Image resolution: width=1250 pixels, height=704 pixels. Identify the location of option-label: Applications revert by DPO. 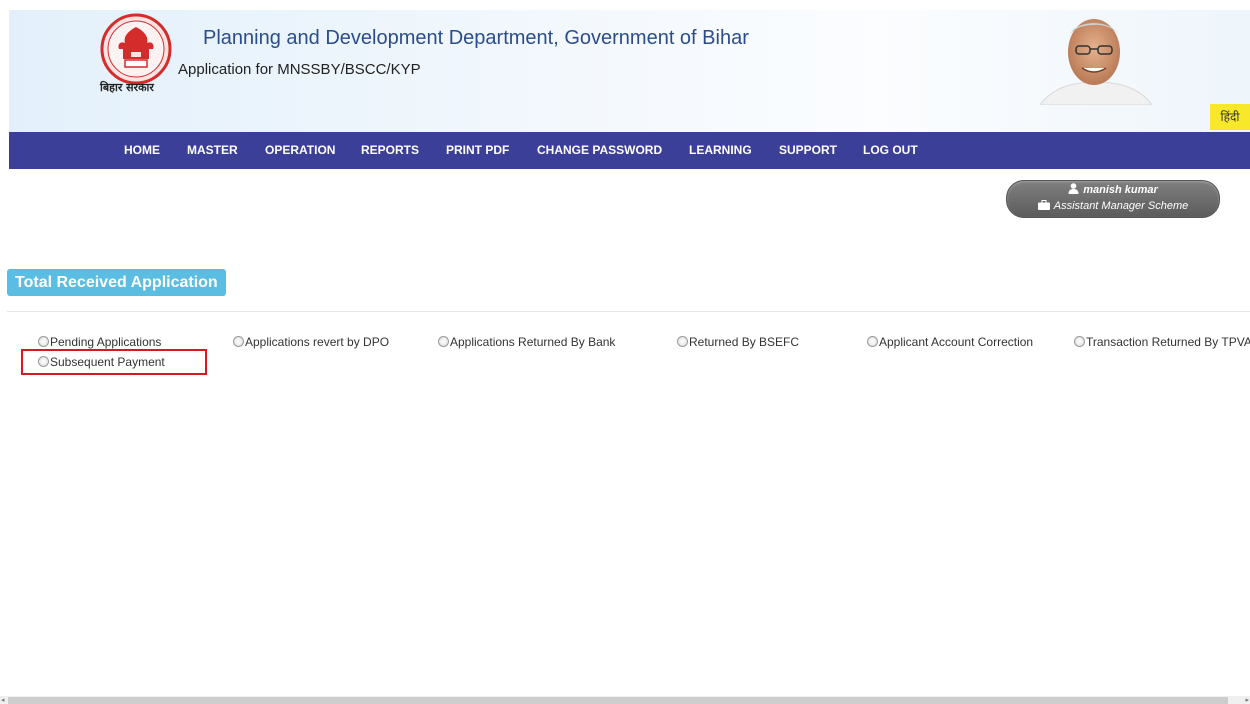
(317, 342).